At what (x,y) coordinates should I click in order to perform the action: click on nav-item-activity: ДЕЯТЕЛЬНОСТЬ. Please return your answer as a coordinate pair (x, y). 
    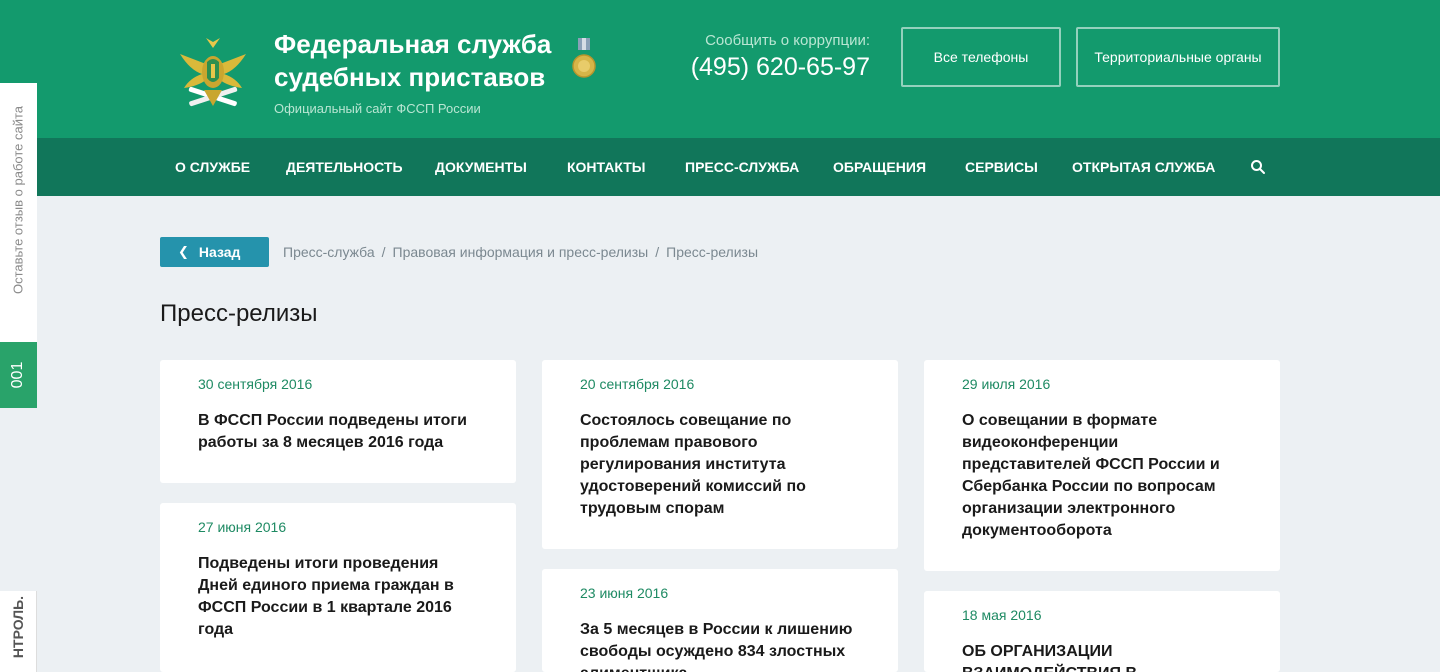
    Looking at the image, I should click on (344, 167).